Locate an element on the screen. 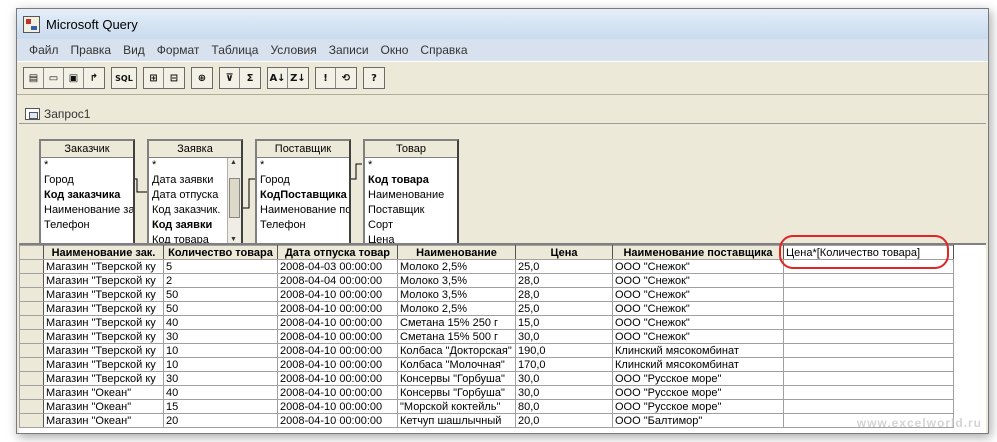  table-cell: 15 is located at coordinates (220, 406).